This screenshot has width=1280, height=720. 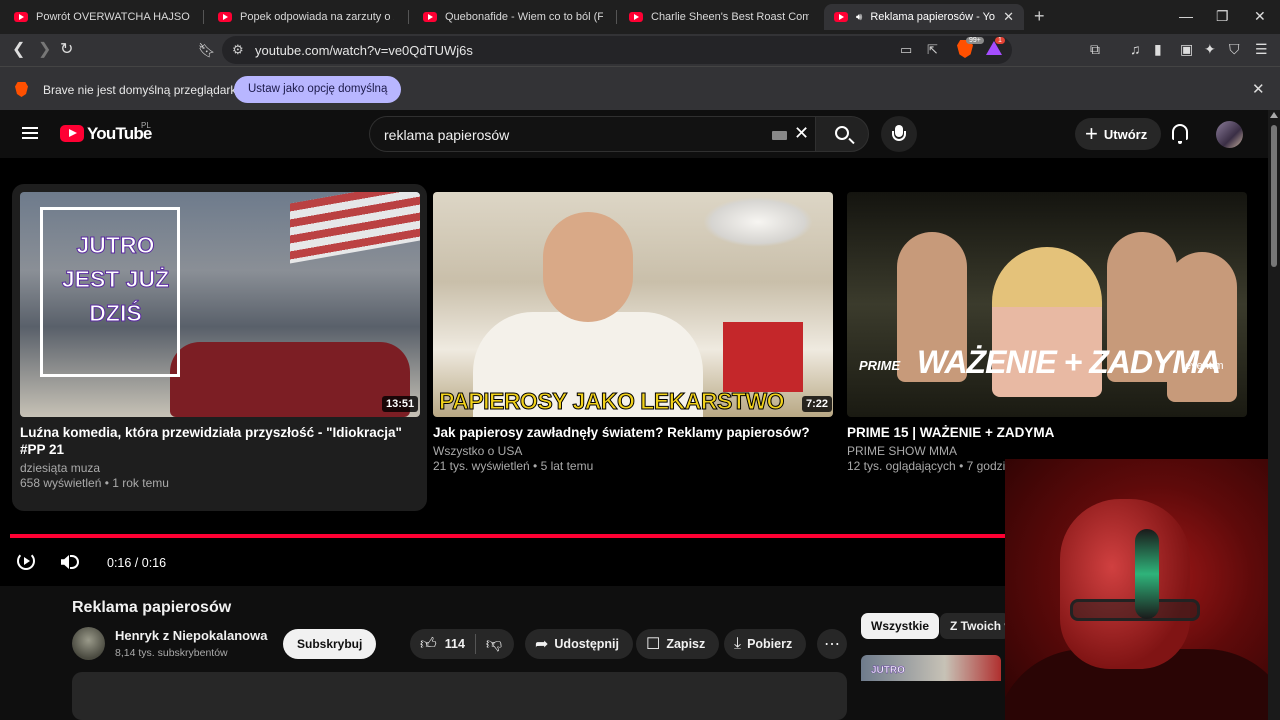 I want to click on share-icon: ➦, so click(x=542, y=644).